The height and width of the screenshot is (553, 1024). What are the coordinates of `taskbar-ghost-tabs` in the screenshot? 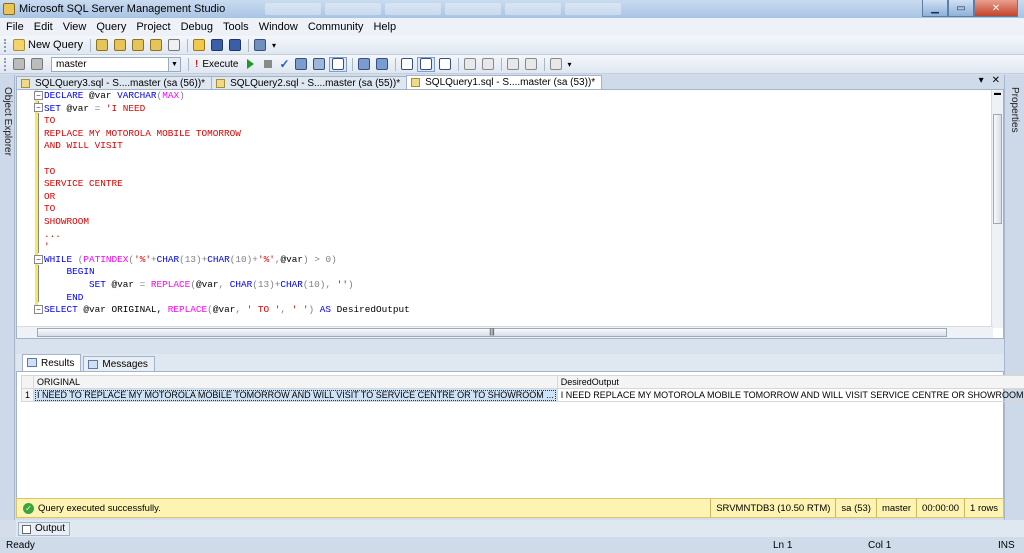 It's located at (443, 9).